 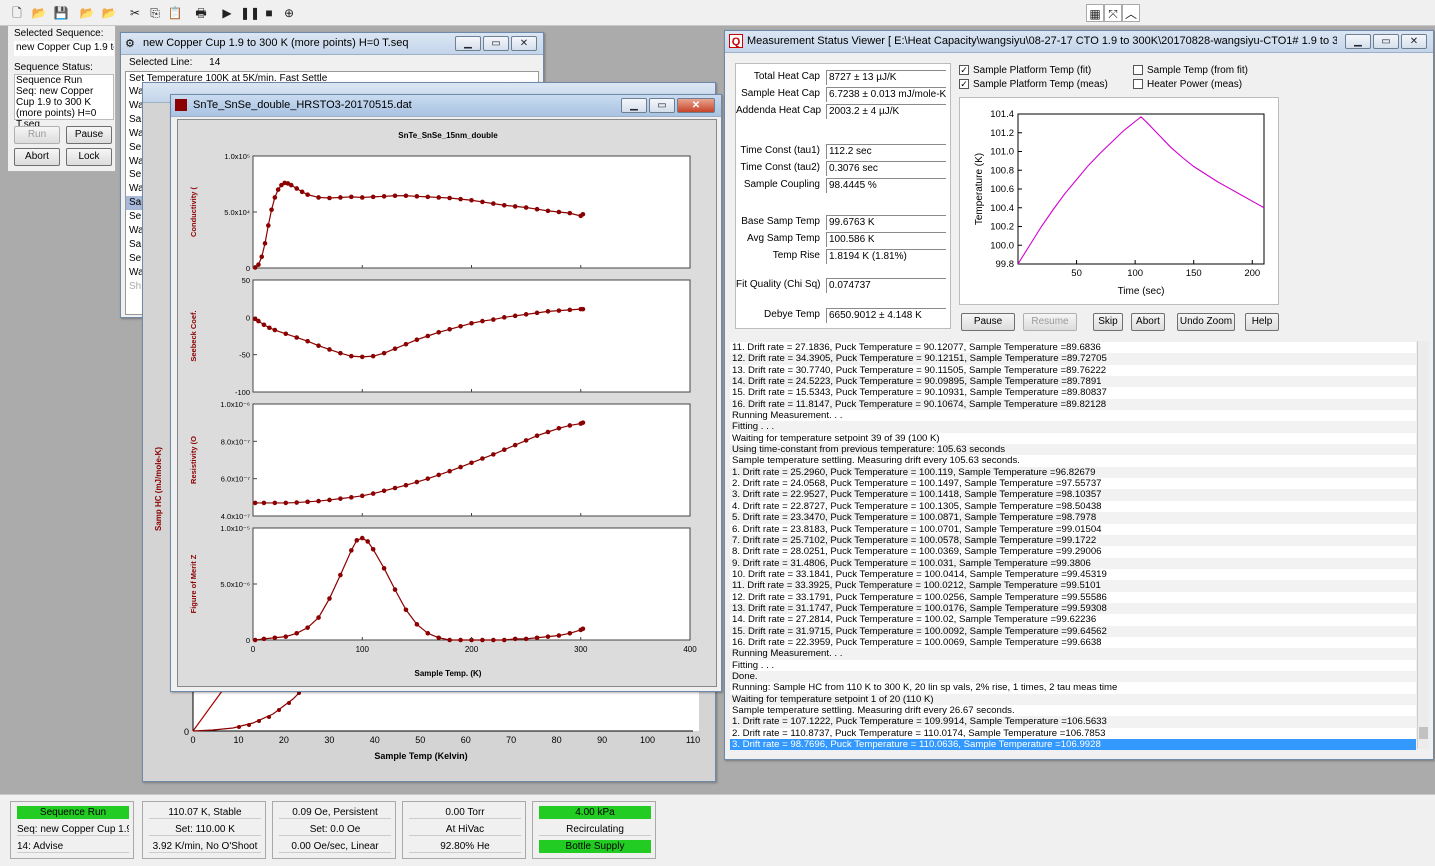 What do you see at coordinates (289, 13) in the screenshot?
I see `globe-icon: ⊕` at bounding box center [289, 13].